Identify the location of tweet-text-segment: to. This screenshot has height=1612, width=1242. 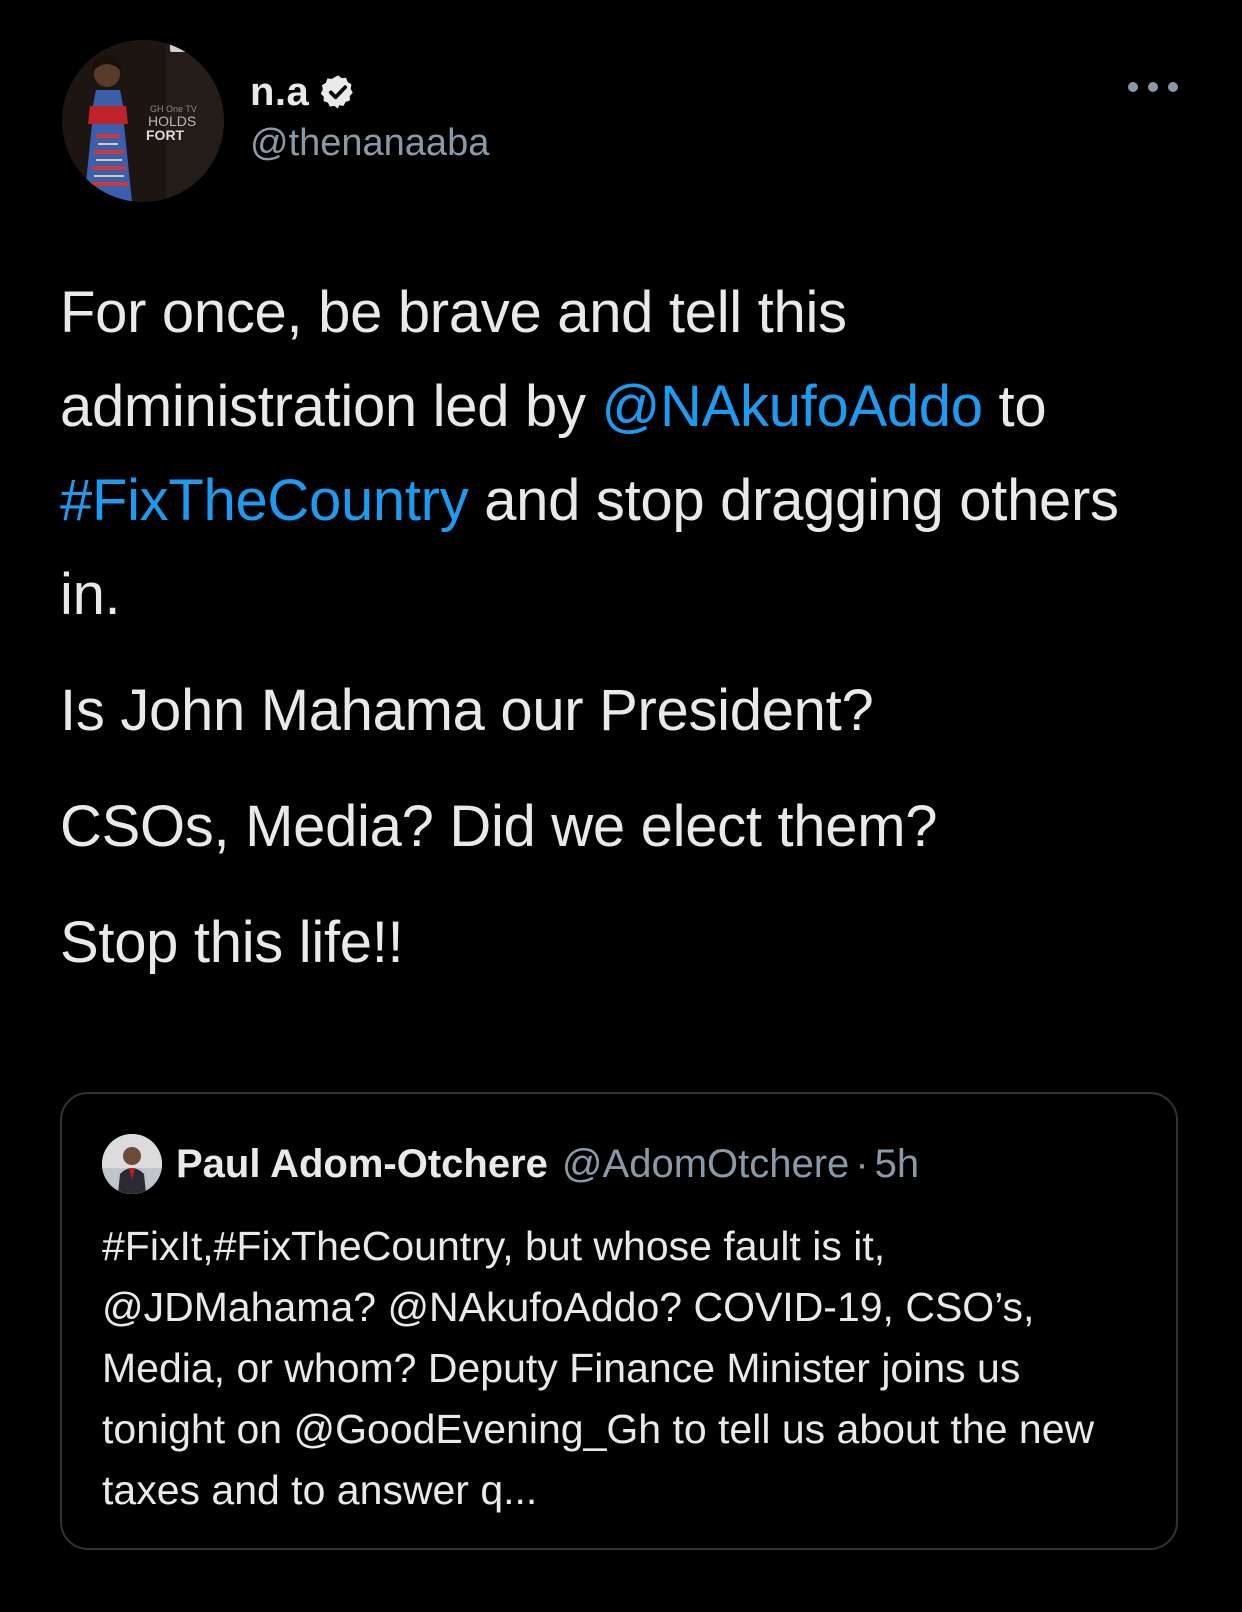
(1014, 406).